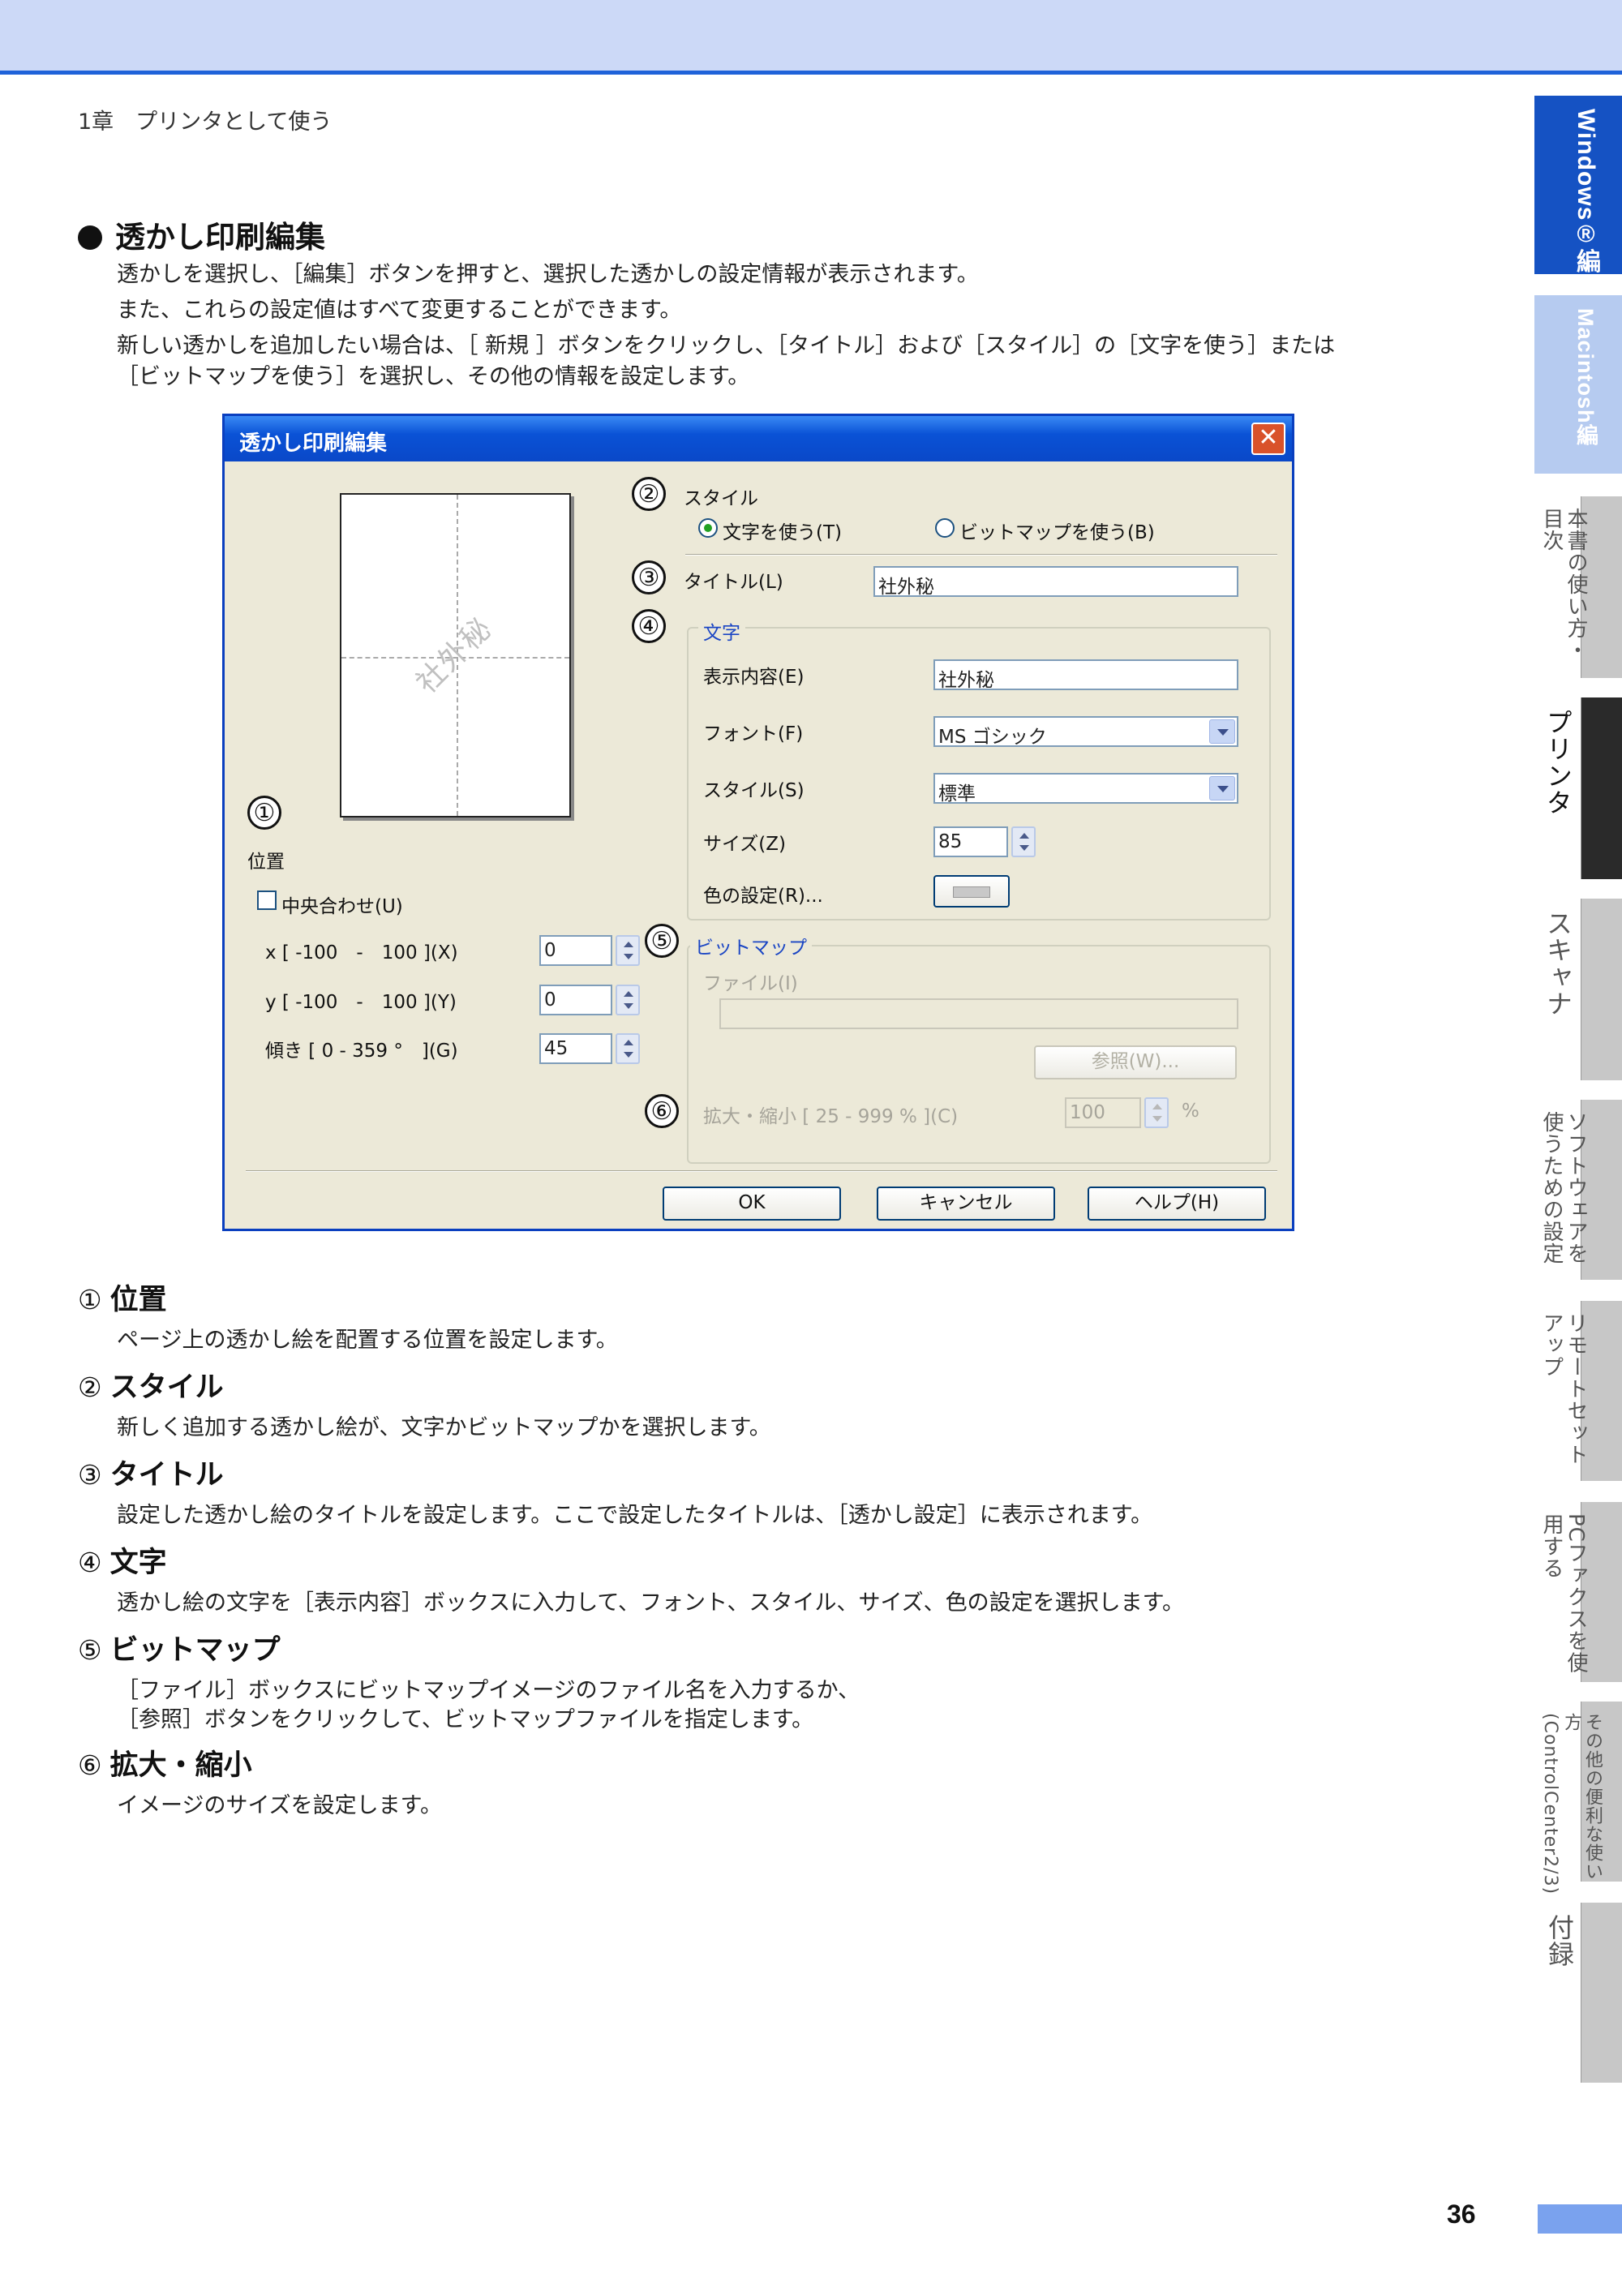  Describe the element at coordinates (753, 734) in the screenshot. I see `font-label: フォント(F)` at that location.